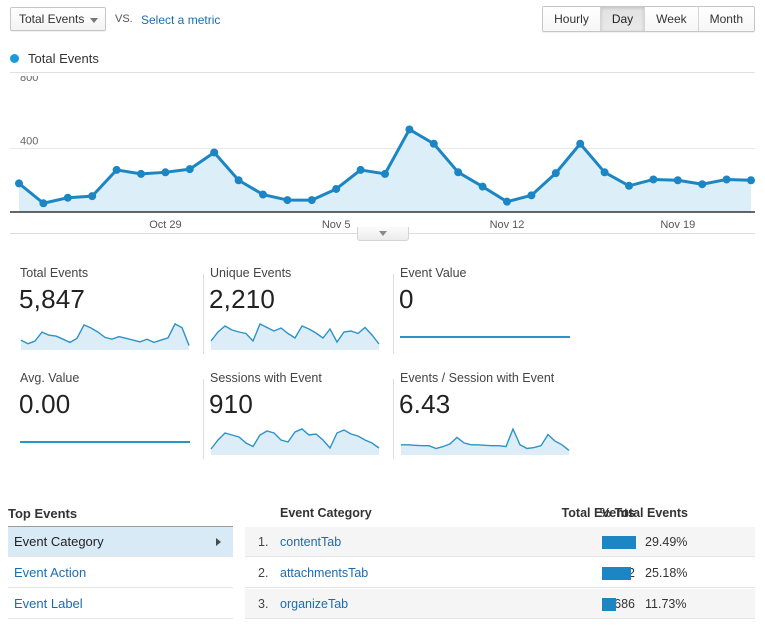 The image size is (765, 626). What do you see at coordinates (433, 273) in the screenshot?
I see `metric-card-title: Event Value` at bounding box center [433, 273].